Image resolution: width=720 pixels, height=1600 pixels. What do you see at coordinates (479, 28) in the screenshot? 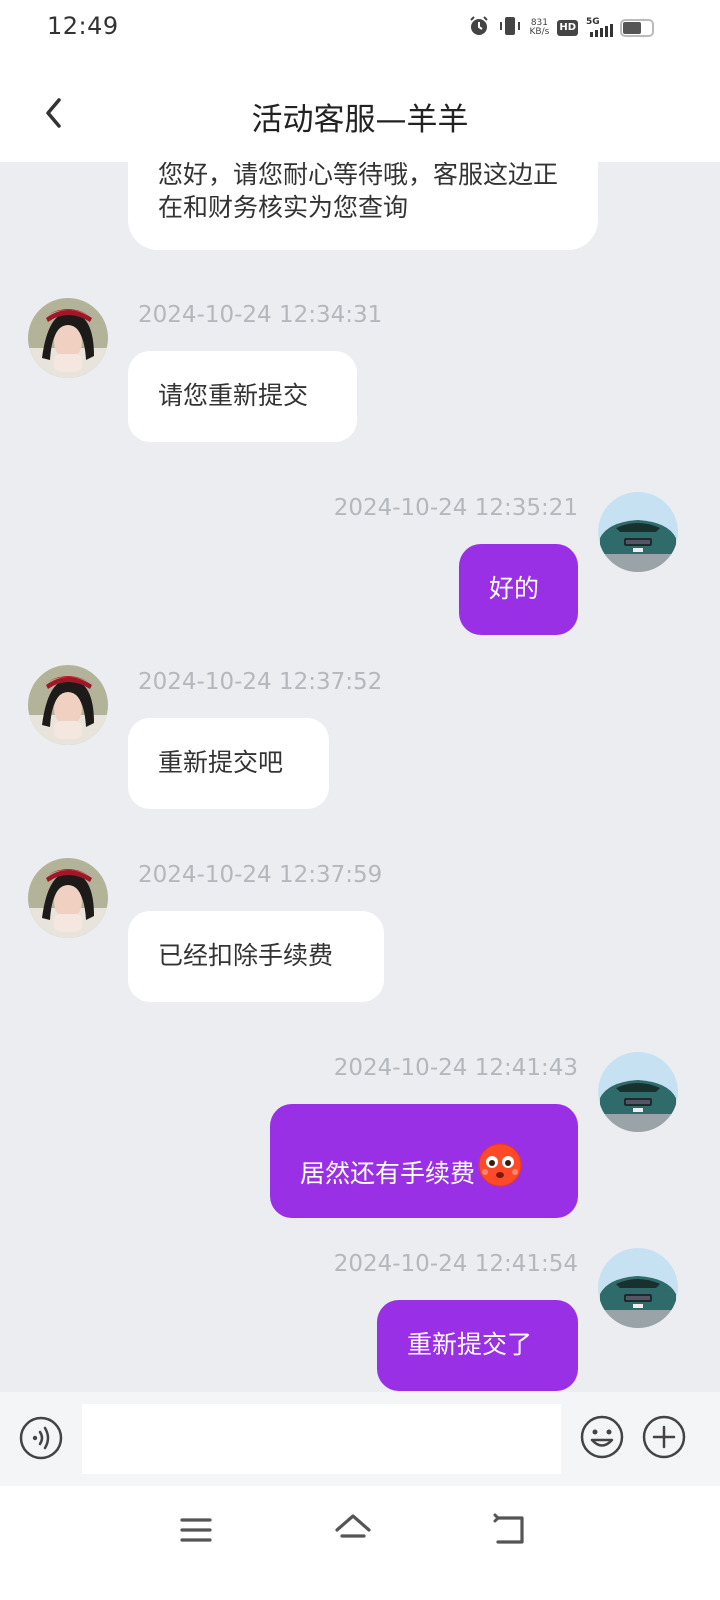
I see `alarm-icon` at bounding box center [479, 28].